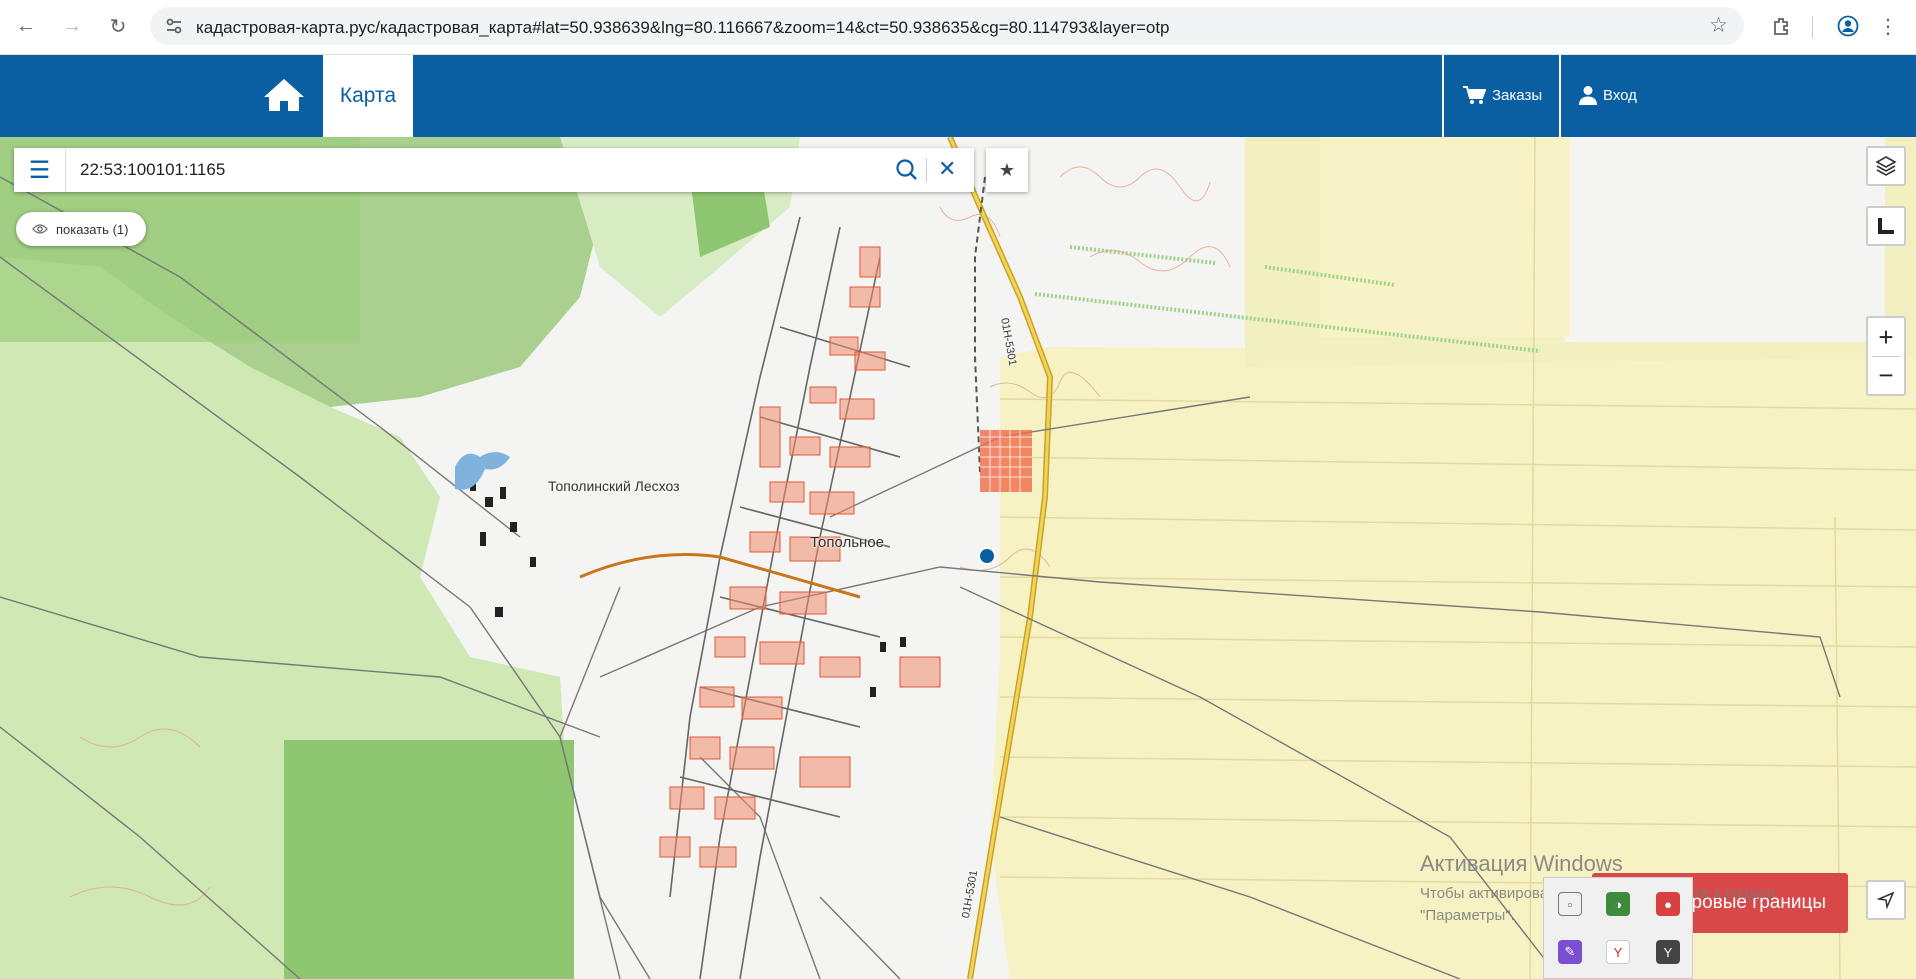 The width and height of the screenshot is (1916, 979). What do you see at coordinates (1888, 26) in the screenshot?
I see `browser-menu-icon: ⋮` at bounding box center [1888, 26].